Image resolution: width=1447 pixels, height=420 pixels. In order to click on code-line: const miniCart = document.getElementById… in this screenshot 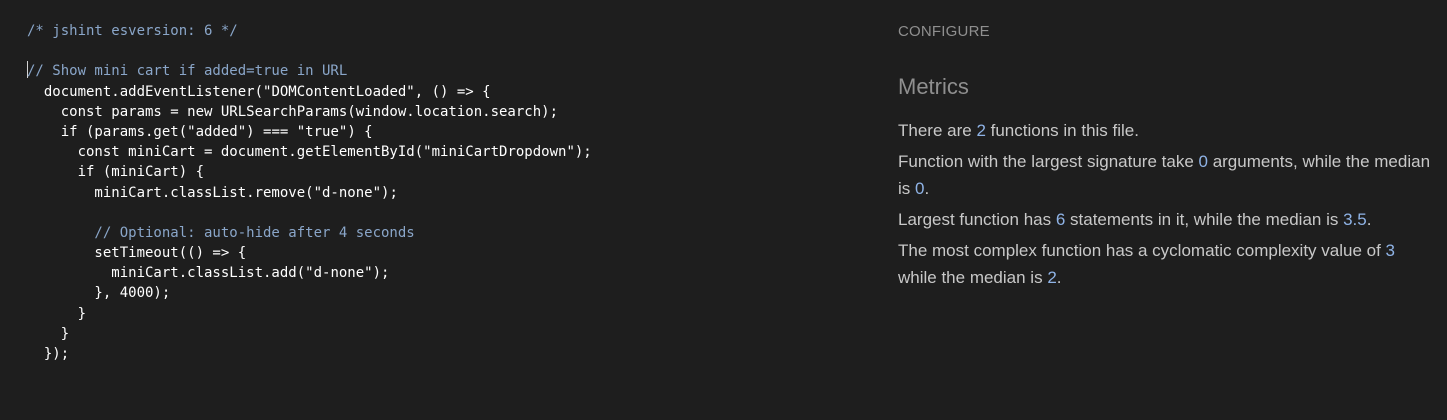, I will do `click(309, 152)`.